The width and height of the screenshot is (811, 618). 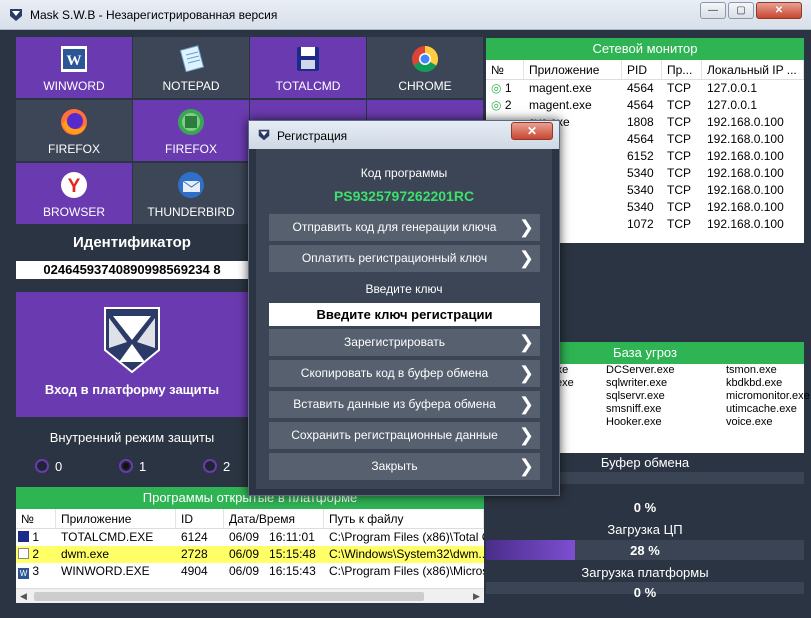 I want to click on row-time: 16:15:43, so click(x=292, y=571).